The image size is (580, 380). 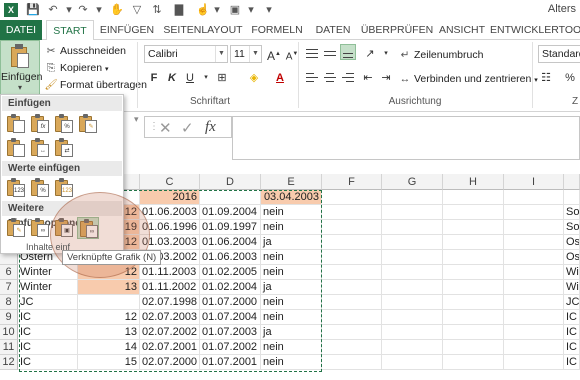 What do you see at coordinates (291, 182) in the screenshot?
I see `column-header-e: E` at bounding box center [291, 182].